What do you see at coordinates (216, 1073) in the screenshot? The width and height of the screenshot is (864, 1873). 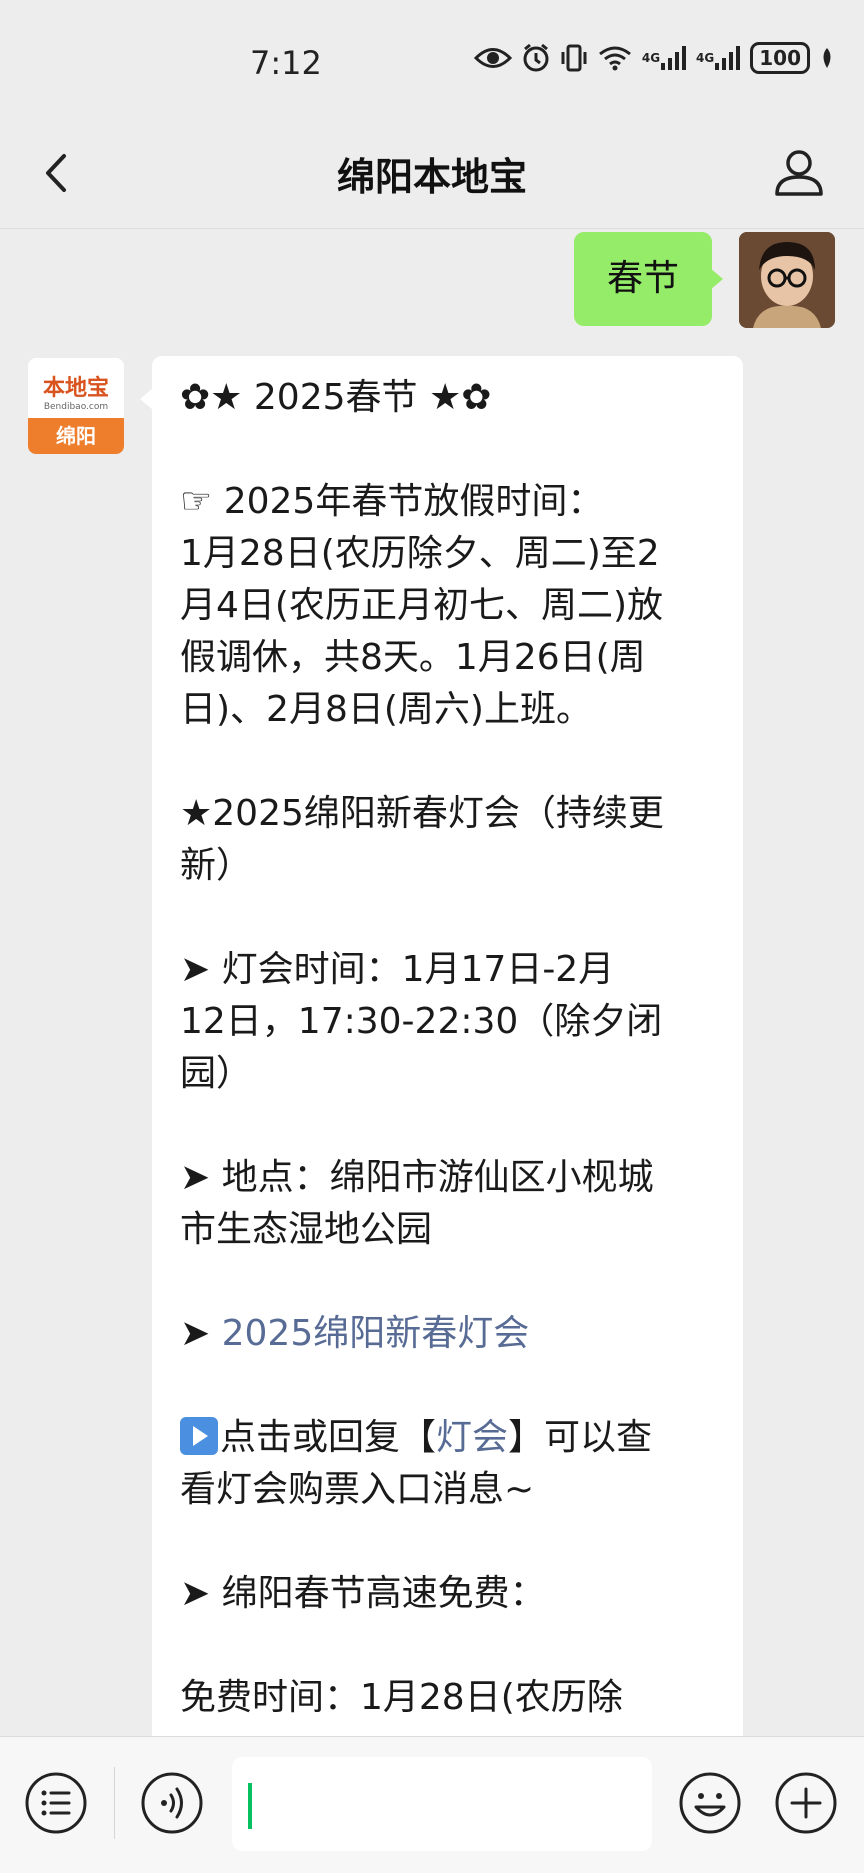 I see `lantern-time: 园）` at bounding box center [216, 1073].